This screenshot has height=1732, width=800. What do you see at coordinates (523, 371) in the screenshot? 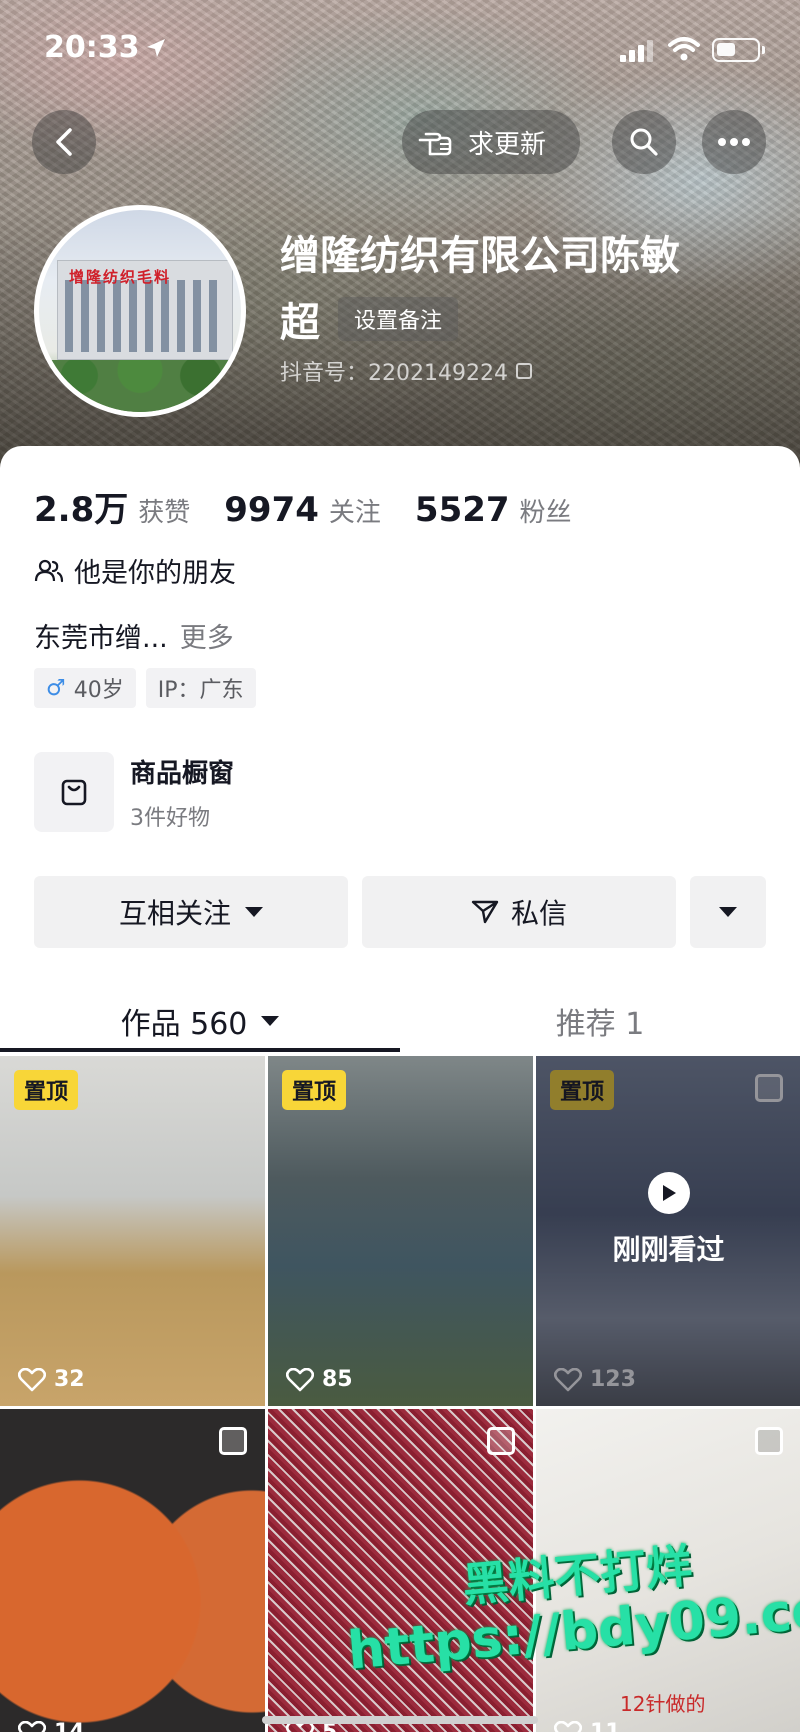
I see `copy-icon` at bounding box center [523, 371].